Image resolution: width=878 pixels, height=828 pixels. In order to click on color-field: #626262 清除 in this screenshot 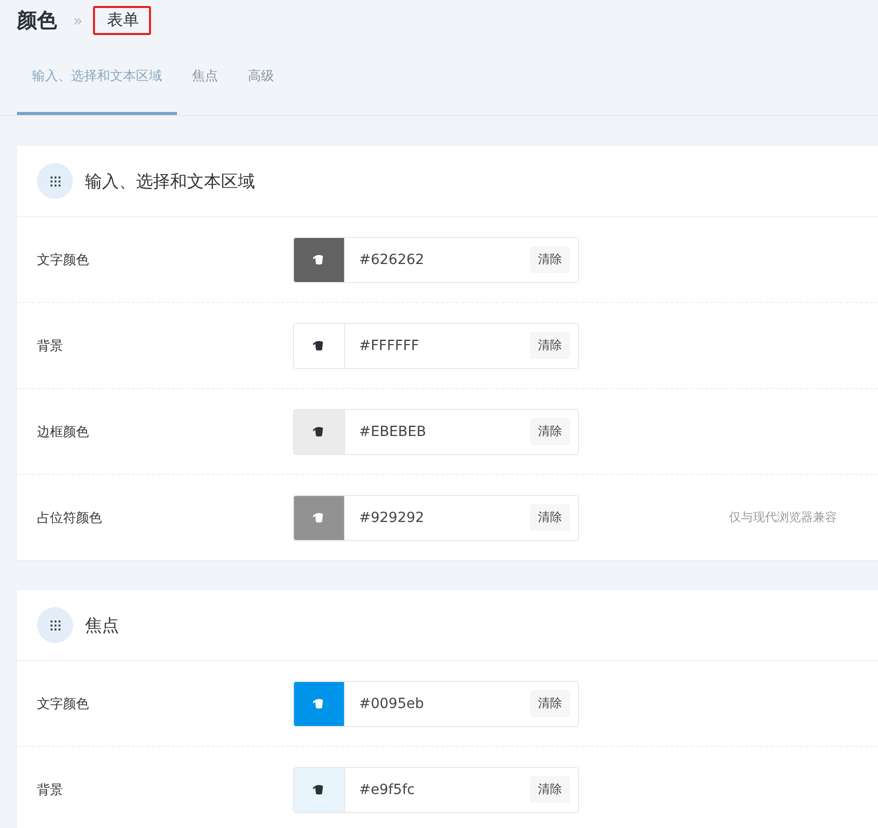, I will do `click(436, 259)`.